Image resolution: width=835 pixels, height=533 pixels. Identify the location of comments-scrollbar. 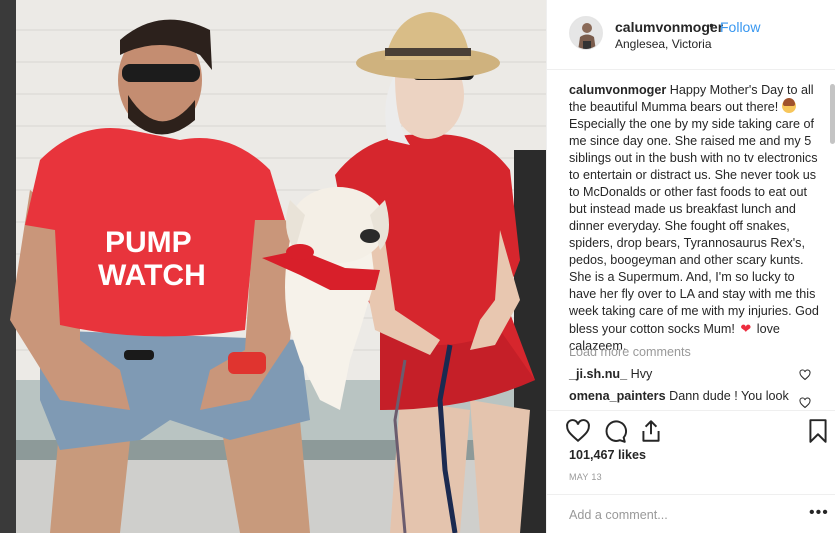
(832, 114).